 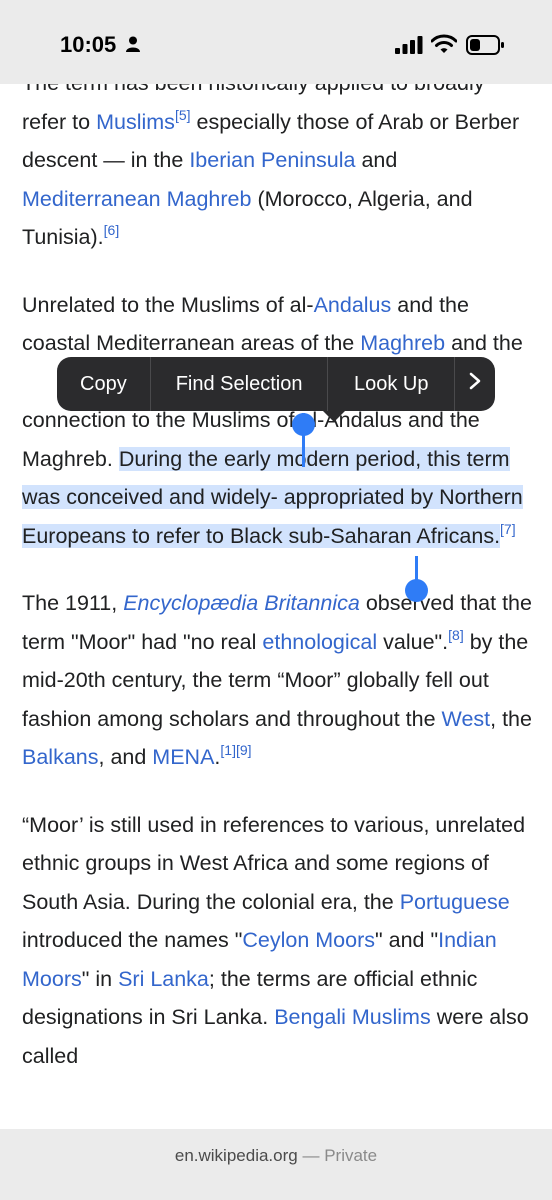 I want to click on address-bar: en.wikipedia.org — Private, so click(x=276, y=1164).